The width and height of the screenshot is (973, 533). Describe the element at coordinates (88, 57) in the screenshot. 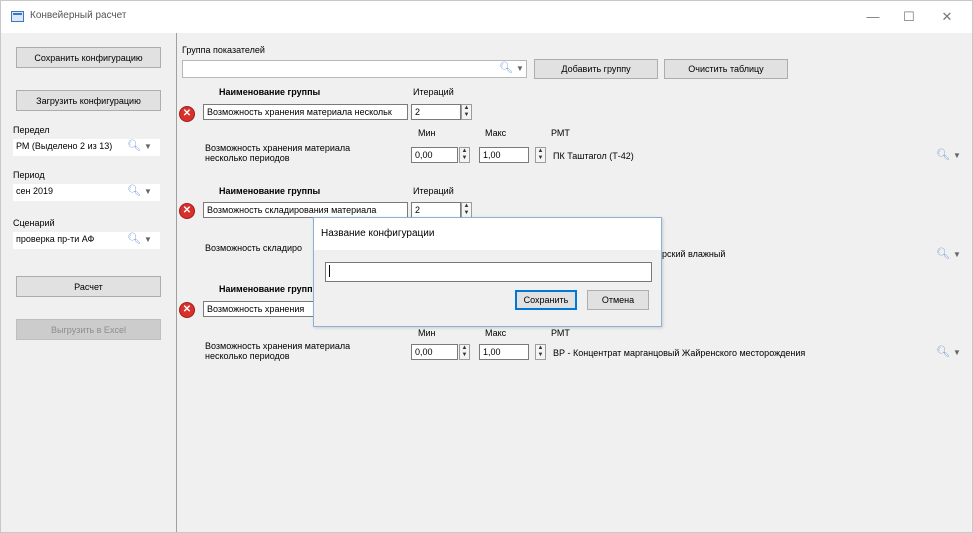

I see `save-config-button: Сохранить конфигурацию` at that location.